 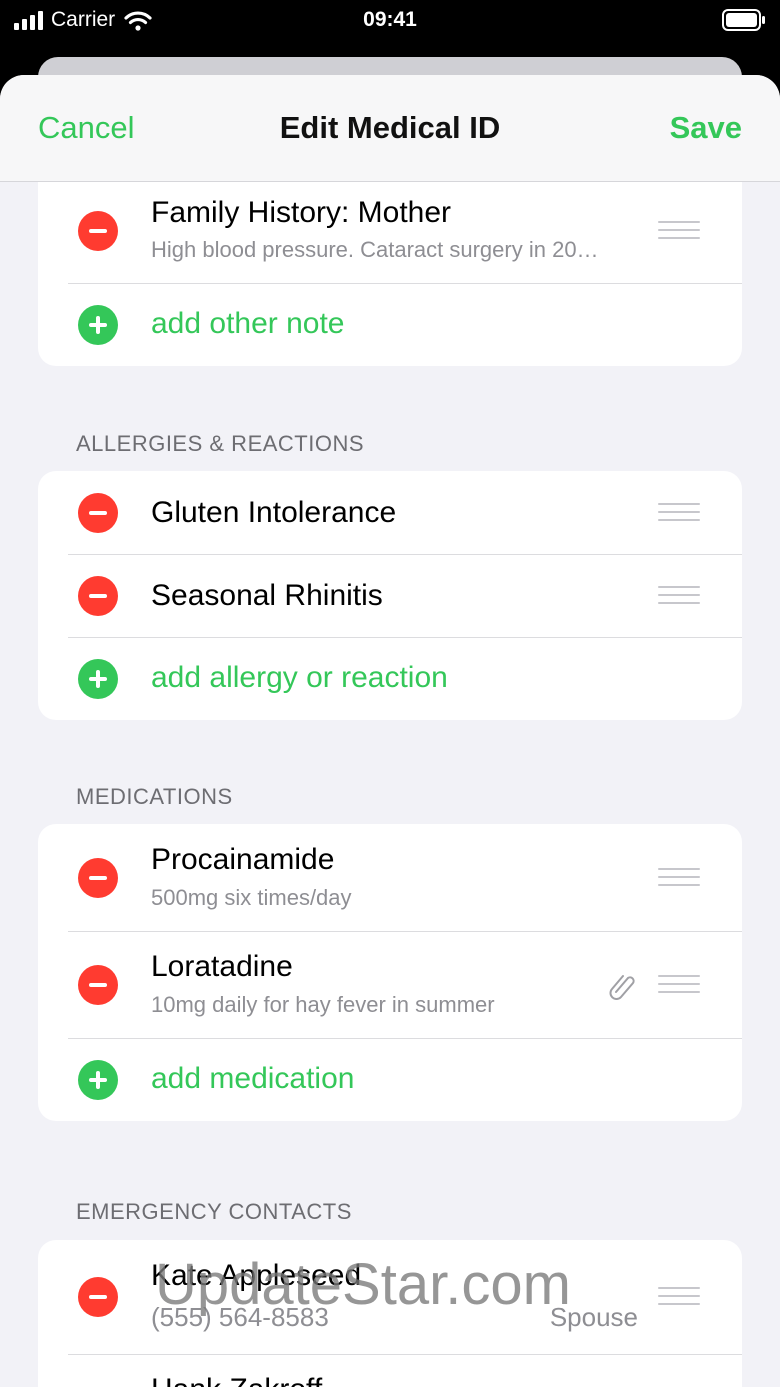 What do you see at coordinates (390, 1370) in the screenshot?
I see `list-item-contact: Hank Zakroff` at bounding box center [390, 1370].